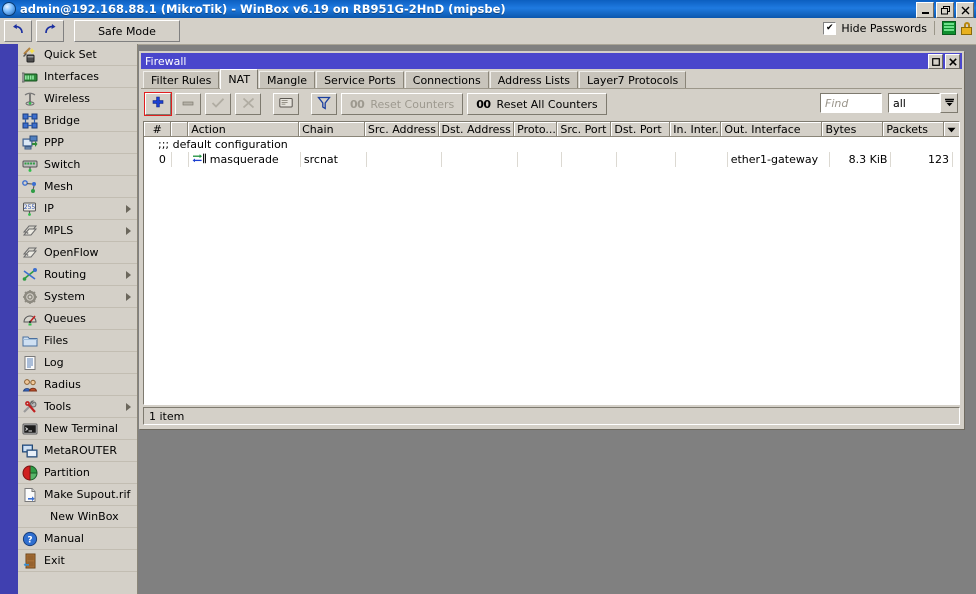  What do you see at coordinates (945, 10) in the screenshot?
I see `restore-button` at bounding box center [945, 10].